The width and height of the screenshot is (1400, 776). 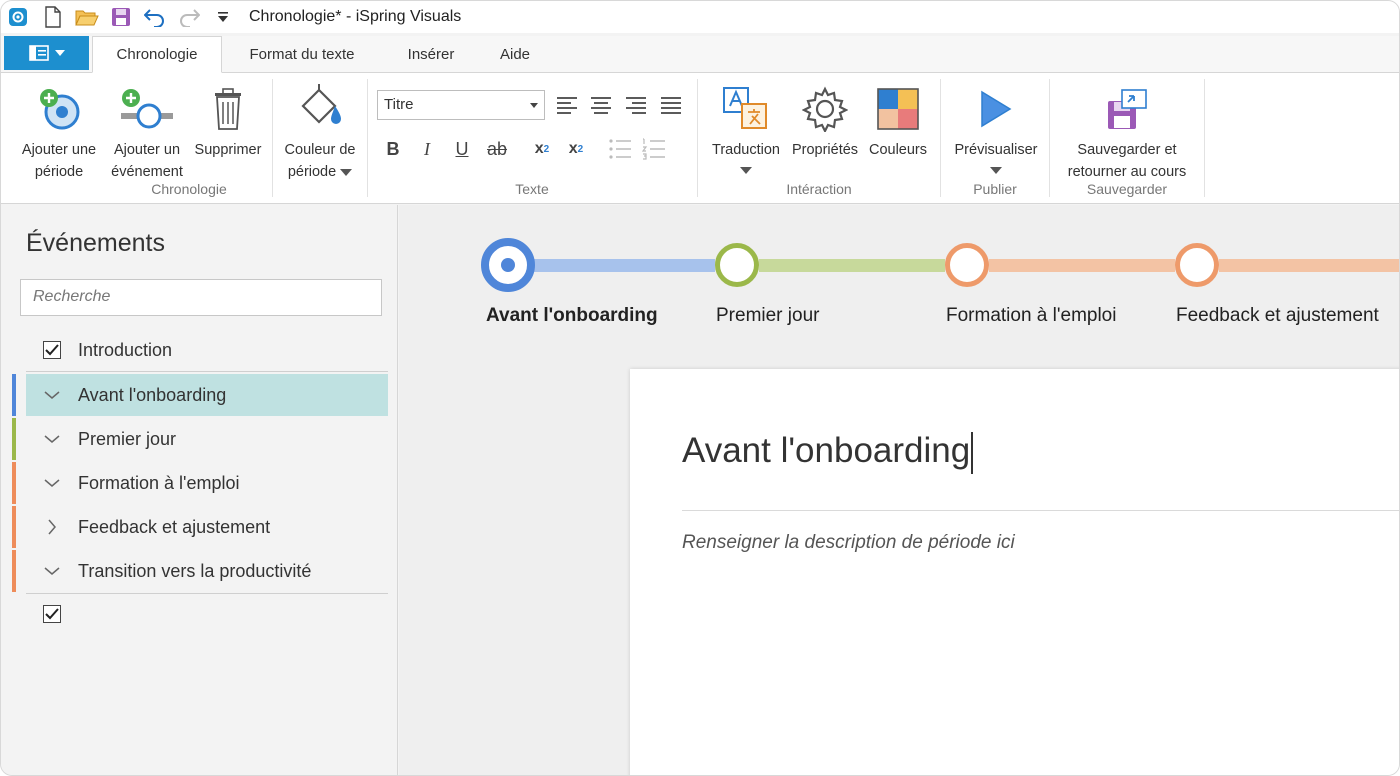 What do you see at coordinates (898, 150) in the screenshot?
I see `colors-label: Couleurs` at bounding box center [898, 150].